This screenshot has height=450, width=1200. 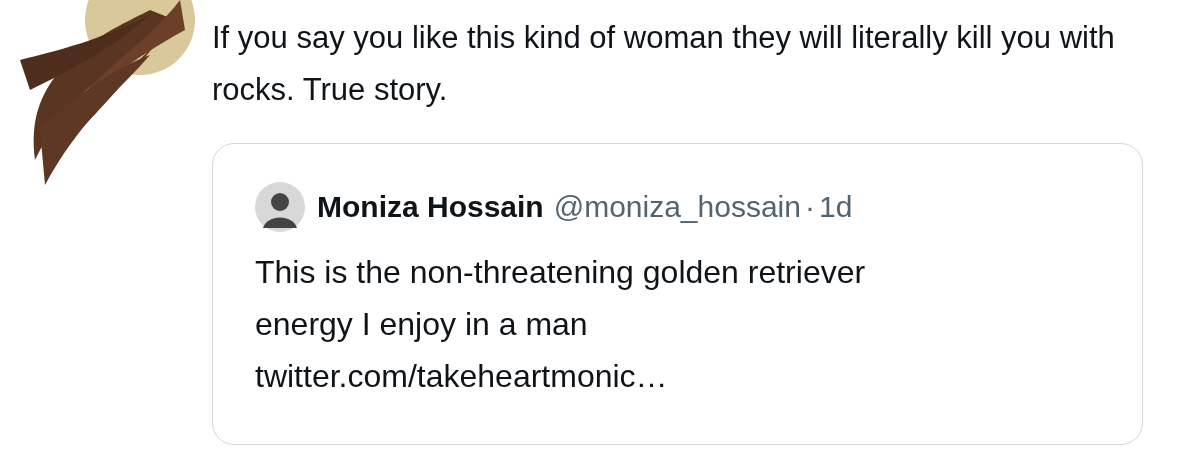 I want to click on author-name: Moniza Hossain, so click(x=430, y=207).